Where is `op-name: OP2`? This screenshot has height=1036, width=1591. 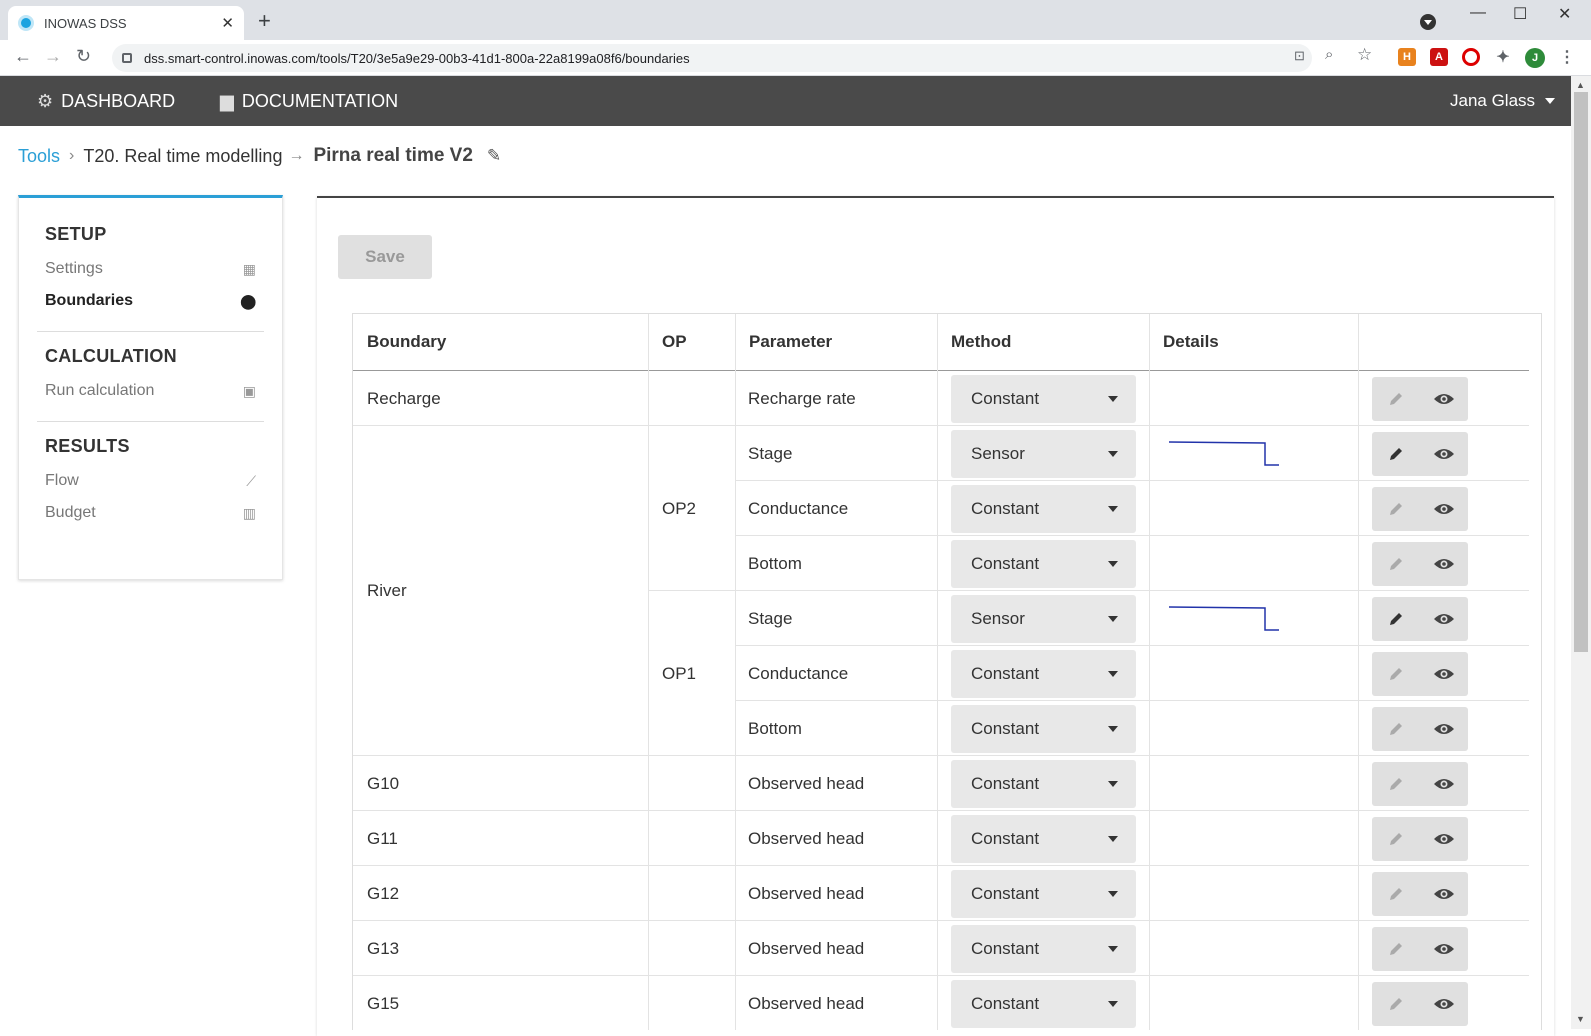
op-name: OP2 is located at coordinates (679, 508).